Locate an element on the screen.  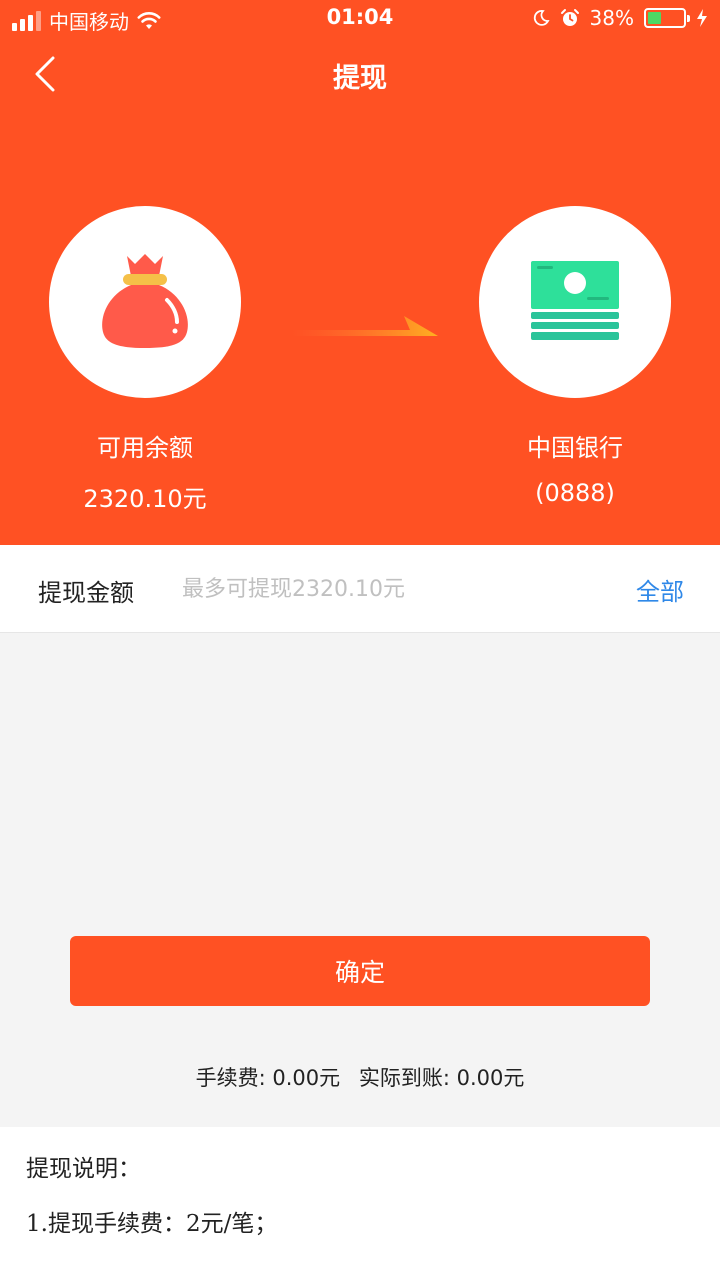
bank-account: (0888) is located at coordinates (575, 493).